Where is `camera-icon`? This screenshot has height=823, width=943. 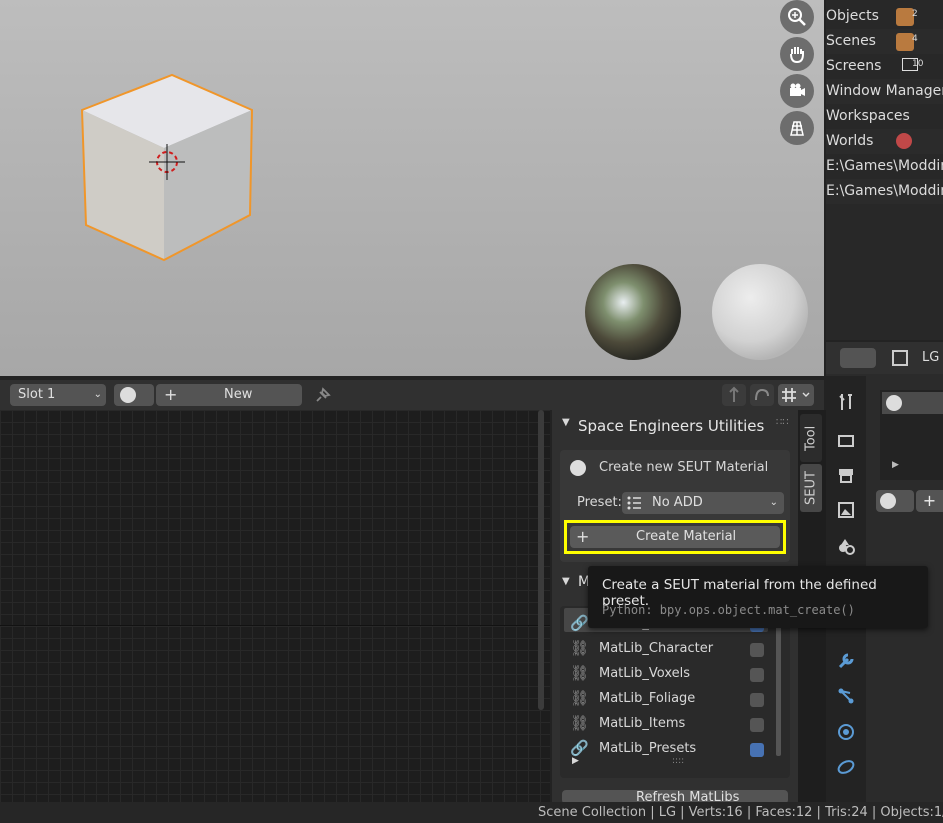
camera-icon is located at coordinates (797, 91).